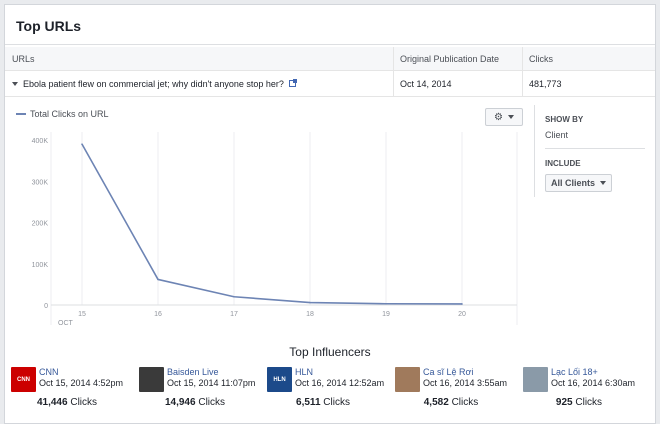 Image resolution: width=660 pixels, height=424 pixels. Describe the element at coordinates (593, 383) in the screenshot. I see `influencer-date: Oct 16, 2014 6:30am` at that location.